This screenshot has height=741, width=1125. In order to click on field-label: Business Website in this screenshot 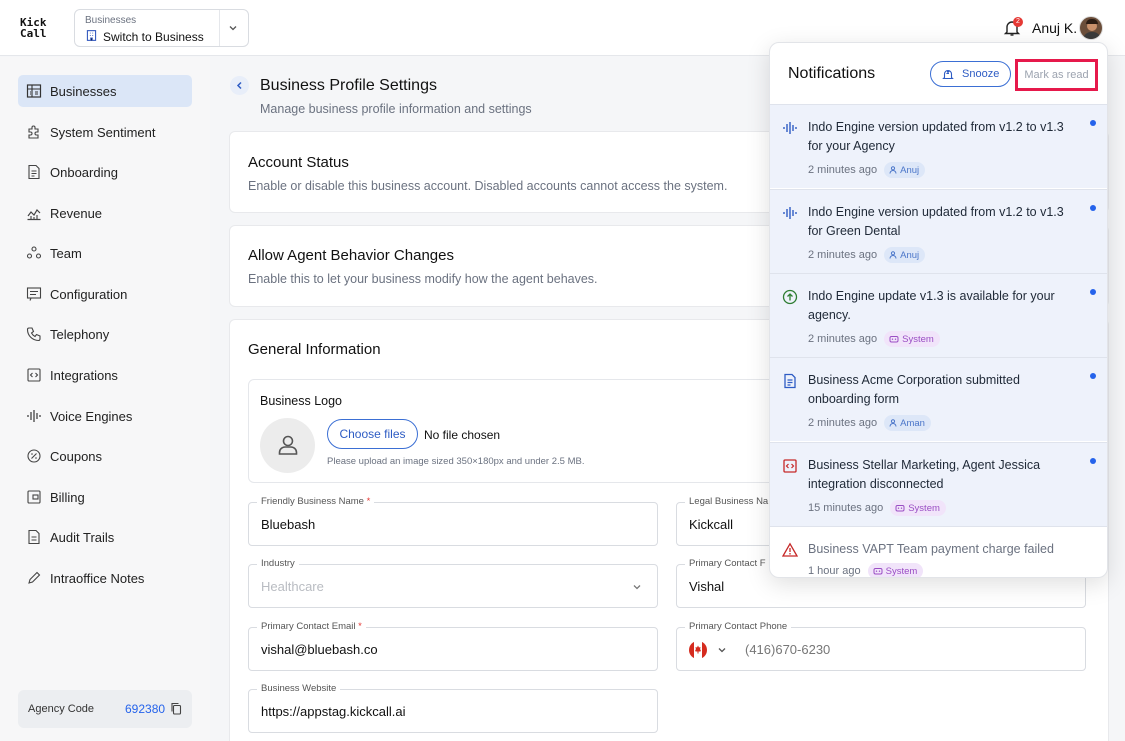, I will do `click(299, 688)`.